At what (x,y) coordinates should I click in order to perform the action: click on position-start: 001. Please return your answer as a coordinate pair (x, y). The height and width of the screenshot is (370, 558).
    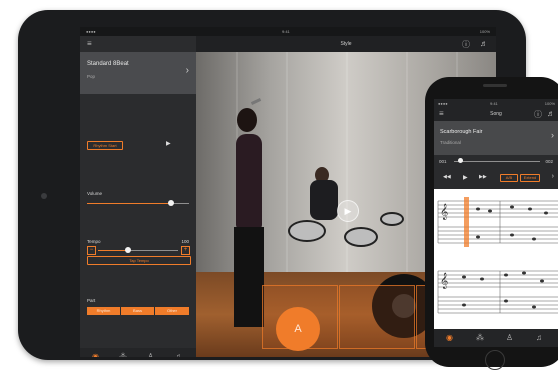
    Looking at the image, I should click on (443, 161).